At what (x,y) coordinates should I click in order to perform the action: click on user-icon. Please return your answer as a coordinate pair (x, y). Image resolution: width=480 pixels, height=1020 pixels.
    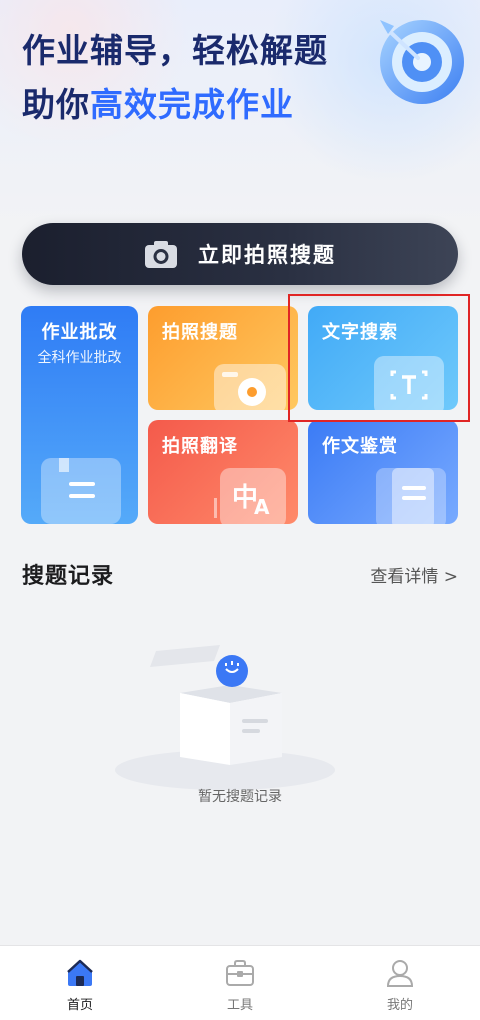
    Looking at the image, I should click on (400, 973).